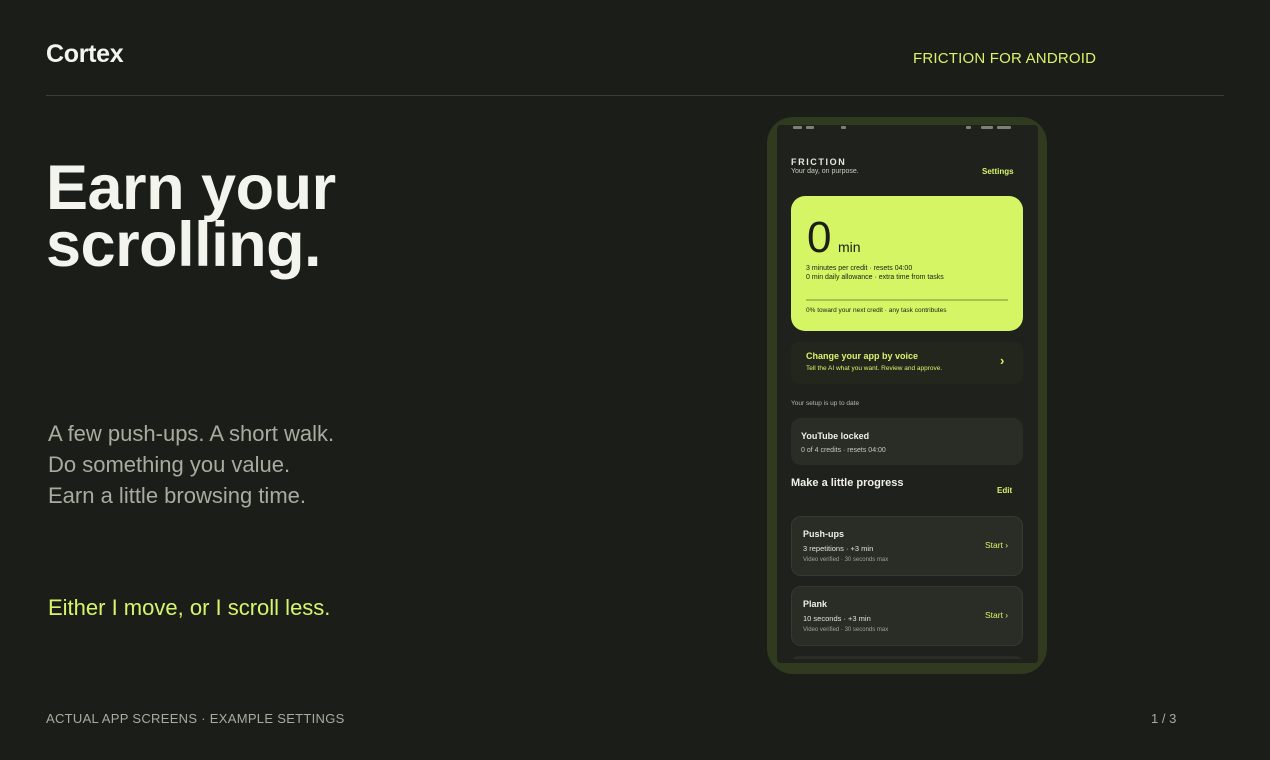 The width and height of the screenshot is (1270, 760). Describe the element at coordinates (987, 127) in the screenshot. I see `wifi-icon` at that location.